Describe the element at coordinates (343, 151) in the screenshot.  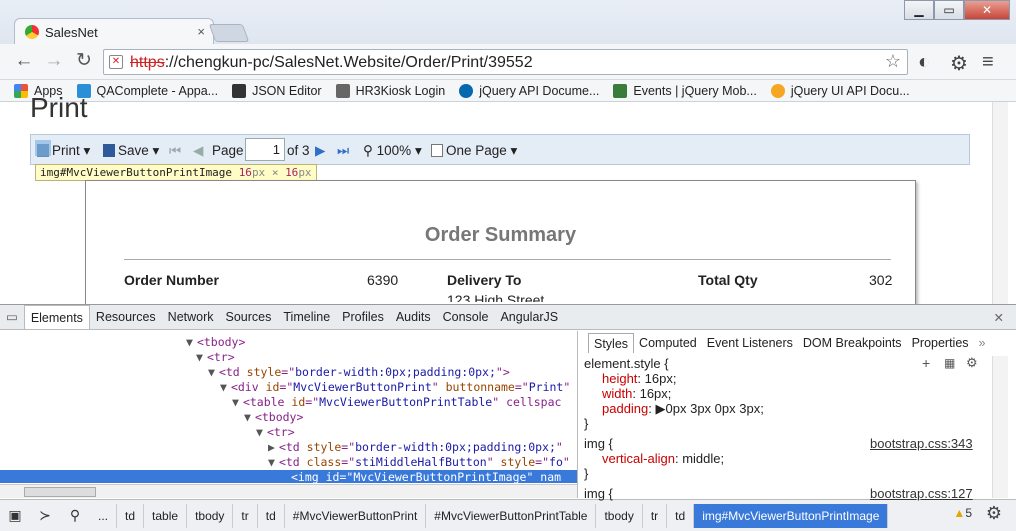
I see `last-page-icon: ⏭` at that location.